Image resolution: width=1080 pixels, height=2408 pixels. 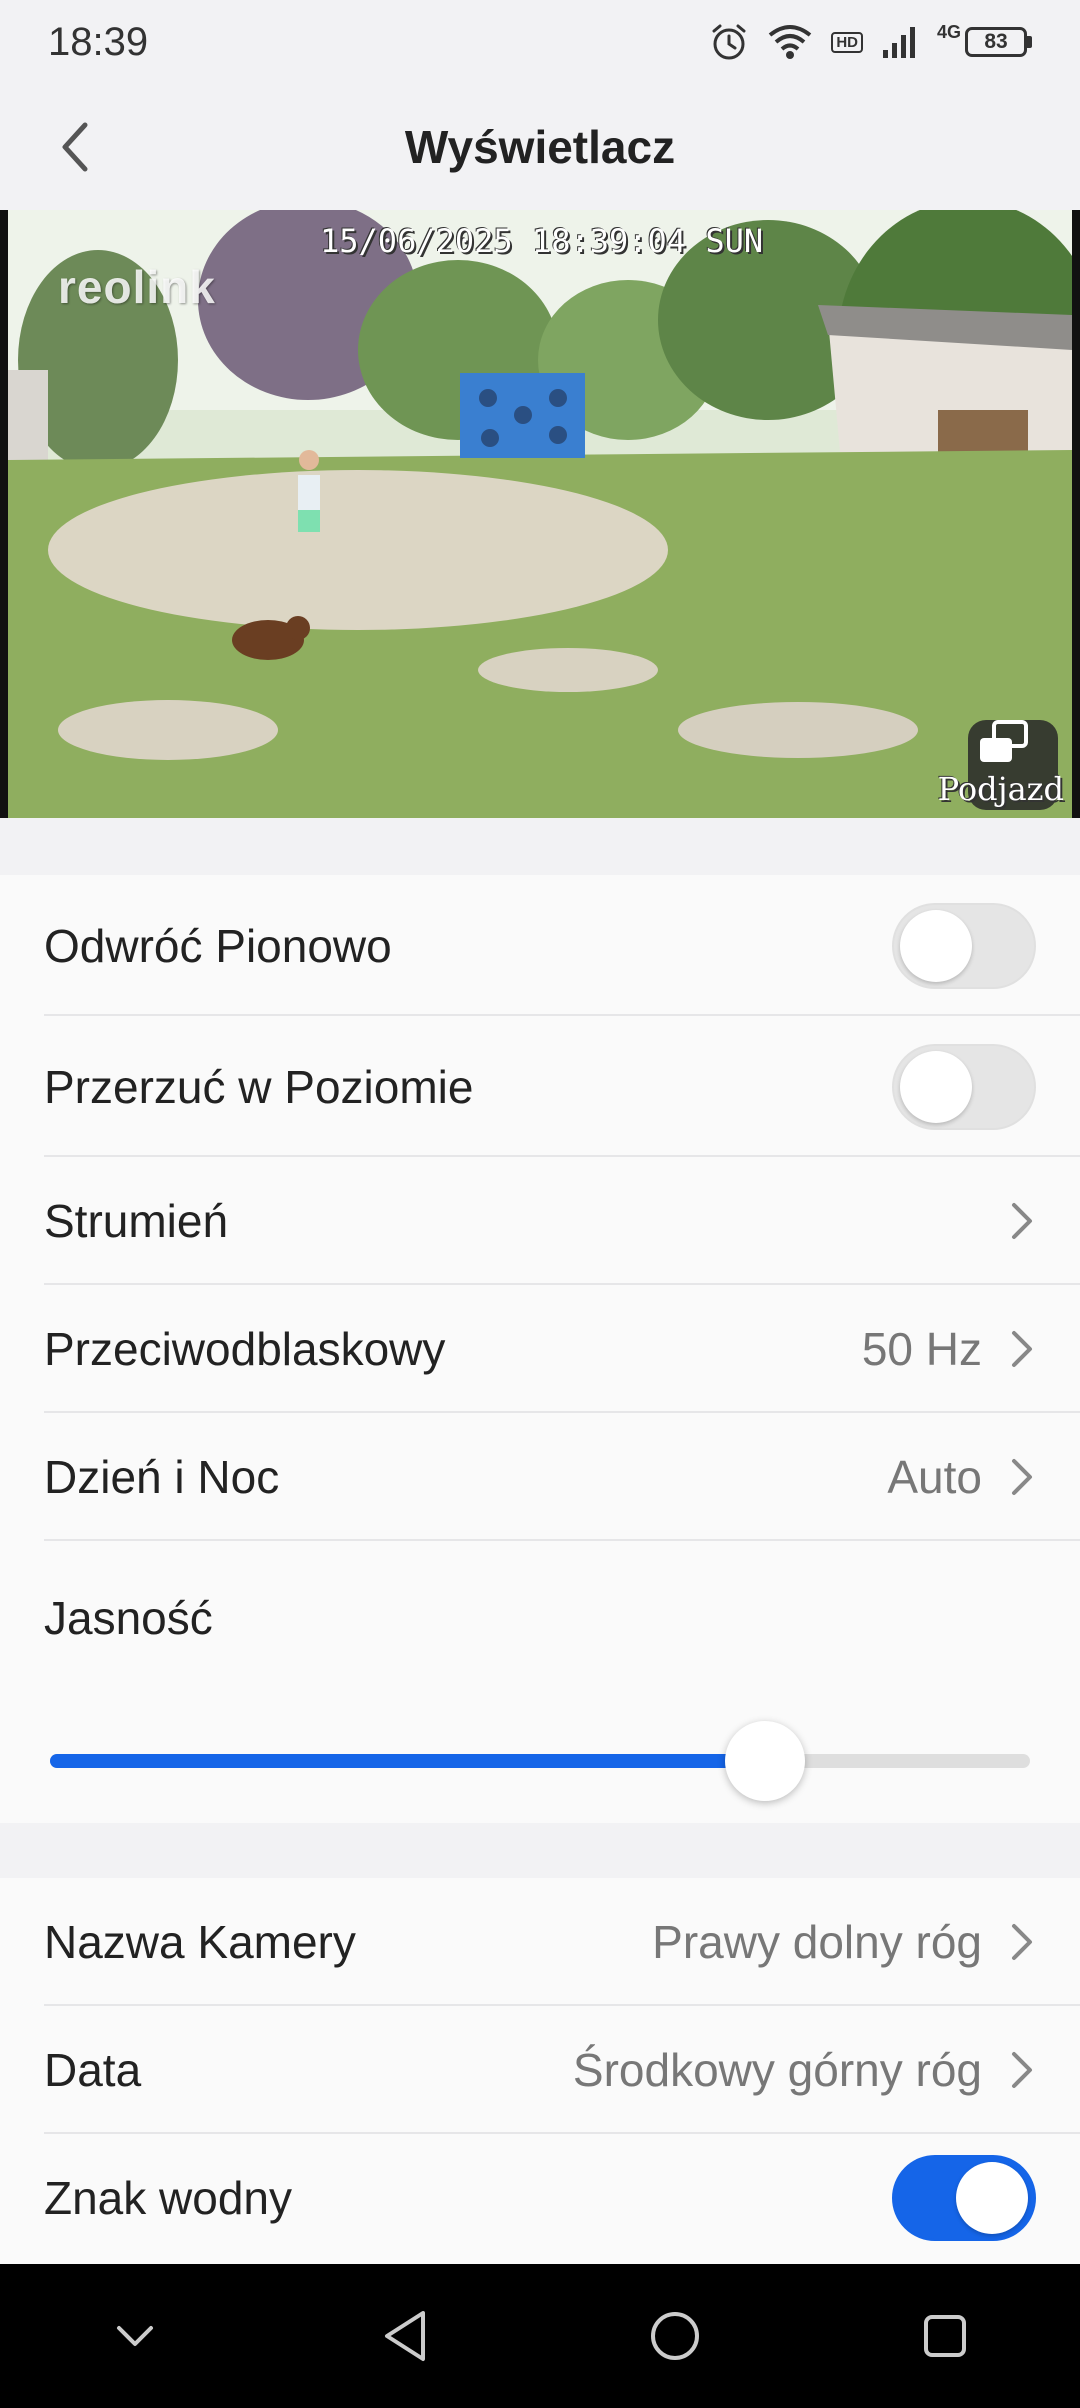 I want to click on back-triangle-icon, so click(x=405, y=2336).